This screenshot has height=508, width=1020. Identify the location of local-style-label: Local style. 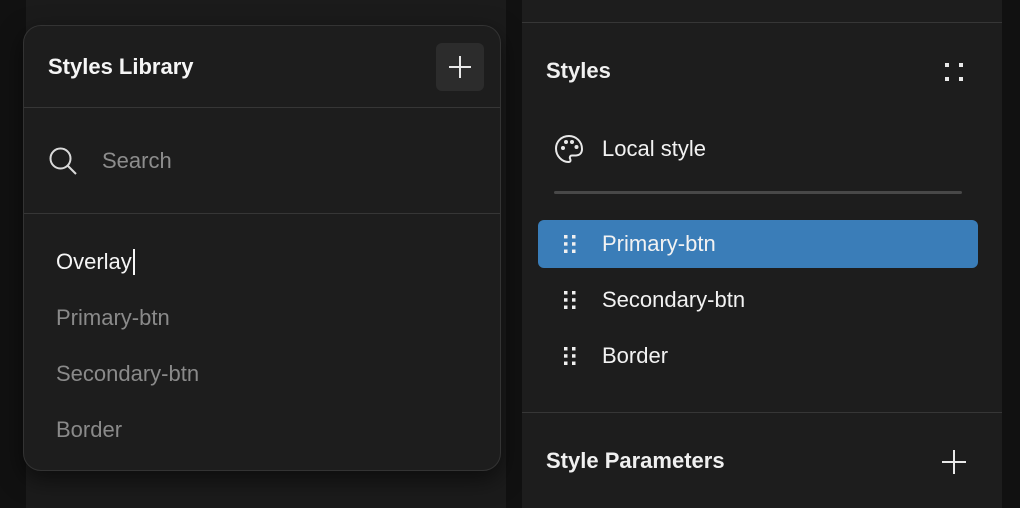
(654, 148).